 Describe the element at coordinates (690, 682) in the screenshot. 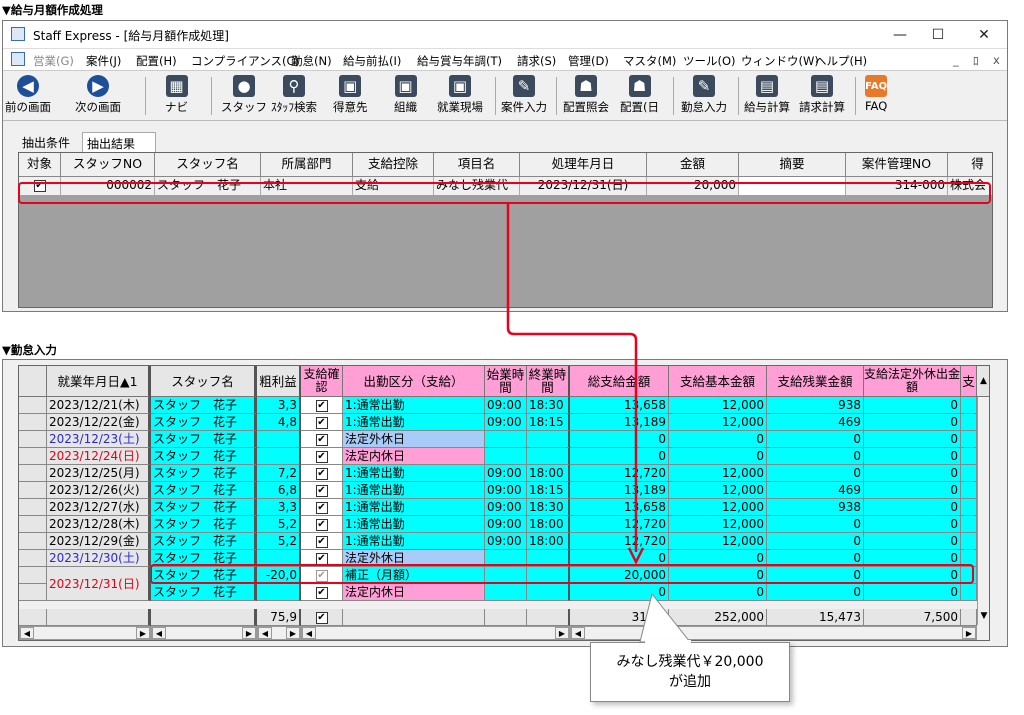

I see `callout-line2: が追加` at that location.